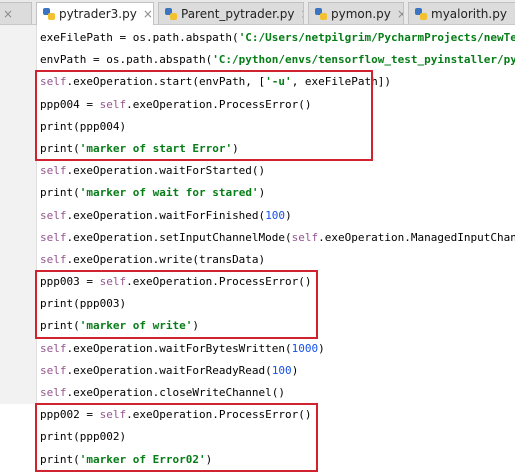 The height and width of the screenshot is (472, 515). I want to click on code-token: .exeOperation.waitForReadyRead(, so click(169, 370).